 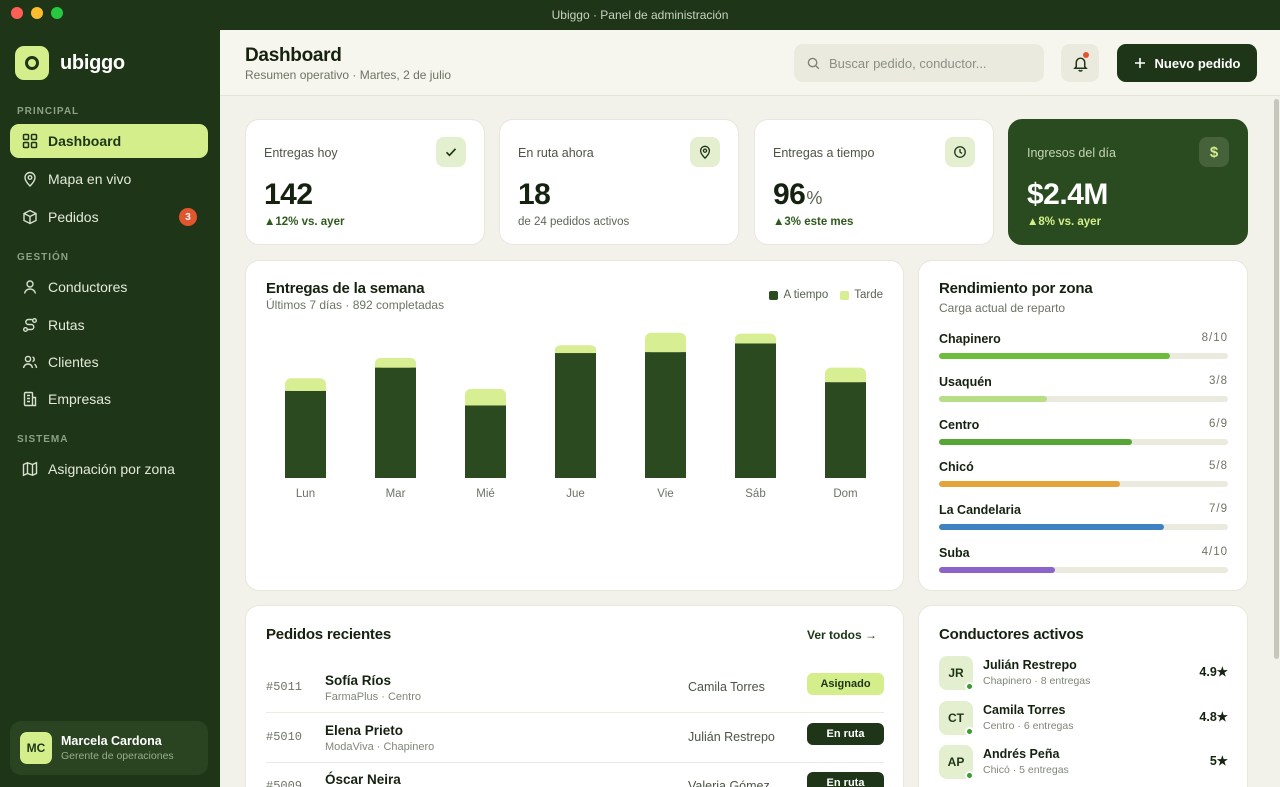 What do you see at coordinates (845, 494) in the screenshot?
I see `x-tick-label: Dom` at bounding box center [845, 494].